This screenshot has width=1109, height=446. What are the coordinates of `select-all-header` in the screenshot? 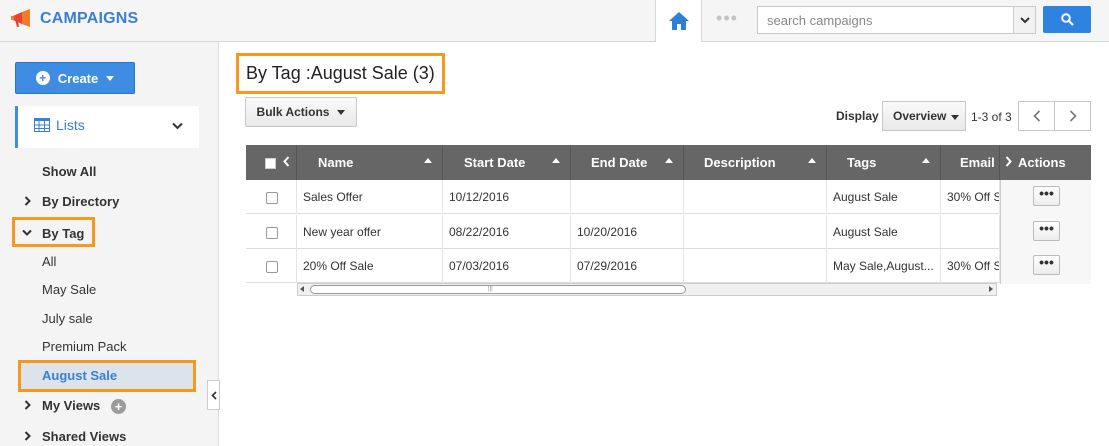 It's located at (271, 162).